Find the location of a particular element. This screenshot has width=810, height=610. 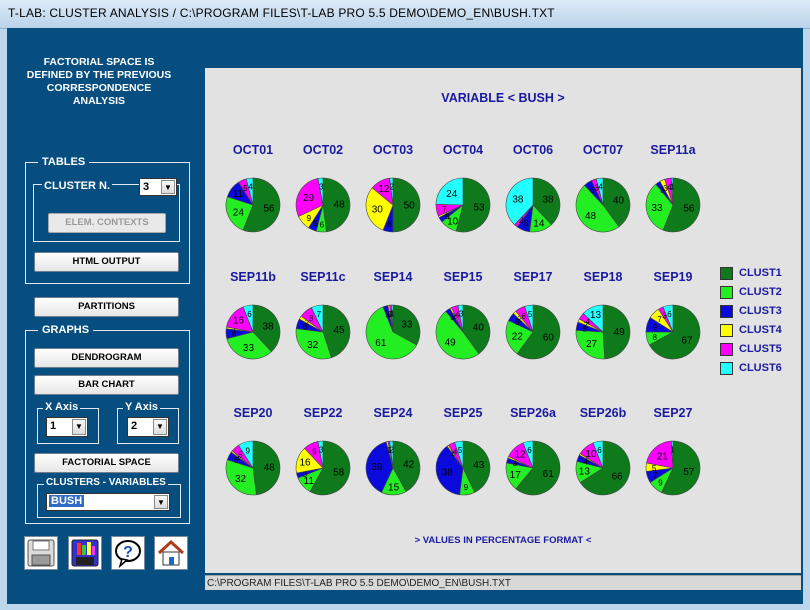

slice-value-label: 56 is located at coordinates (269, 209).